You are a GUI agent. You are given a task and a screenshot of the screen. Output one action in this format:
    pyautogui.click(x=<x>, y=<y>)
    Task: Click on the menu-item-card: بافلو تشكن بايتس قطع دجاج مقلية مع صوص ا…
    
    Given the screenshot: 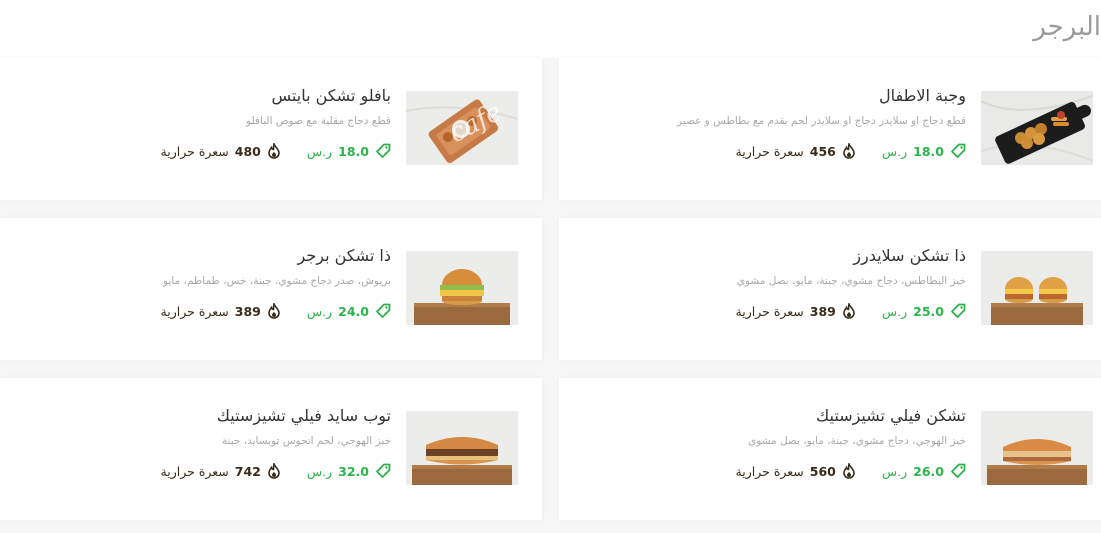 What is the action you would take?
    pyautogui.click(x=271, y=129)
    